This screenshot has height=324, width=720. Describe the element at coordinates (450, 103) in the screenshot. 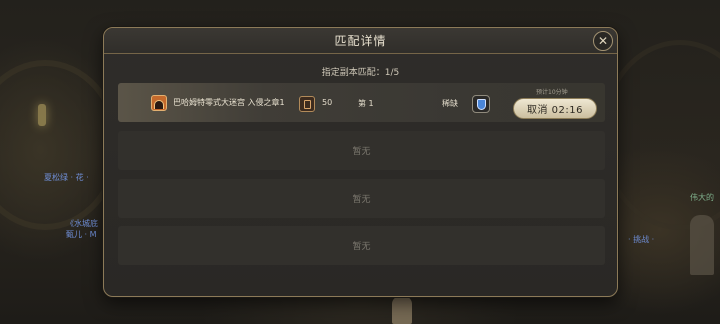

I see `role-label: 稀缺` at that location.